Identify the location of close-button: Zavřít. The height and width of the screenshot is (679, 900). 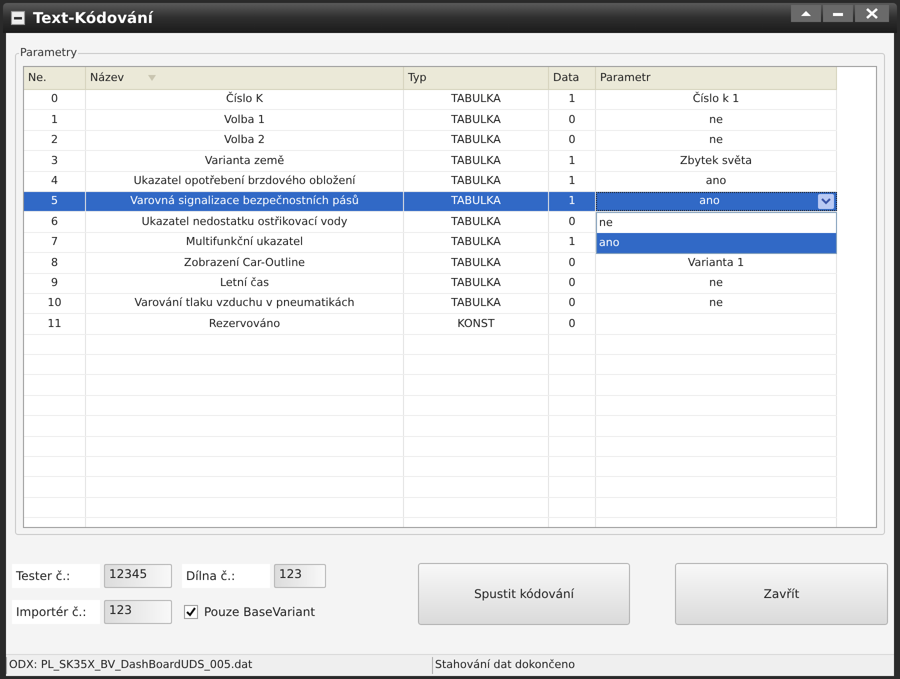
(781, 594).